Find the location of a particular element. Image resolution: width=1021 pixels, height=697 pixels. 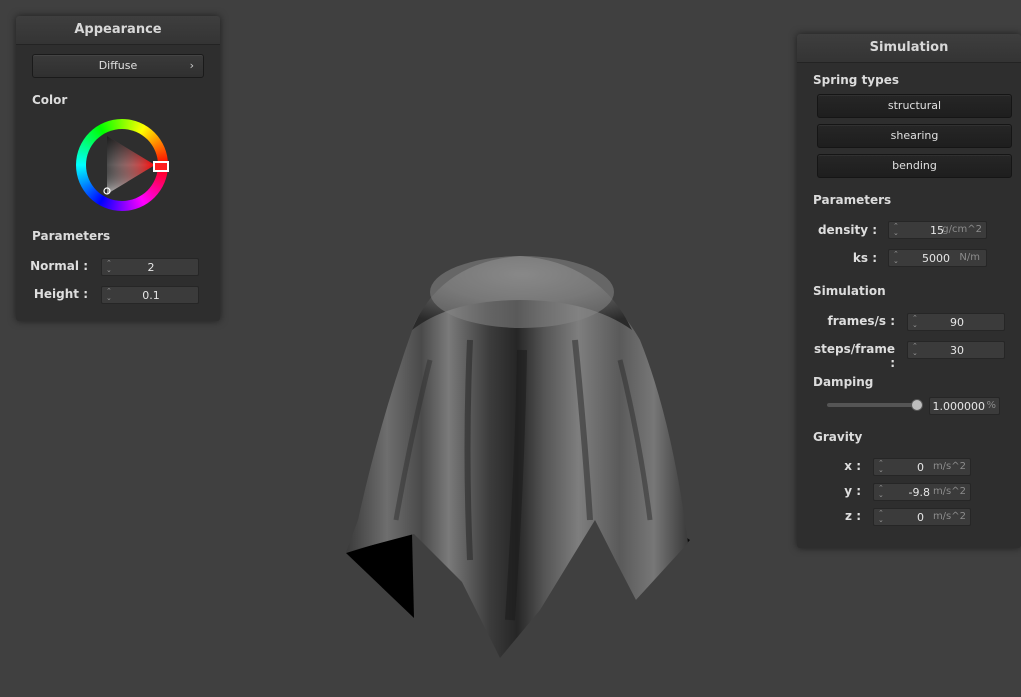

gravity-z-value: 0 is located at coordinates (920, 517).